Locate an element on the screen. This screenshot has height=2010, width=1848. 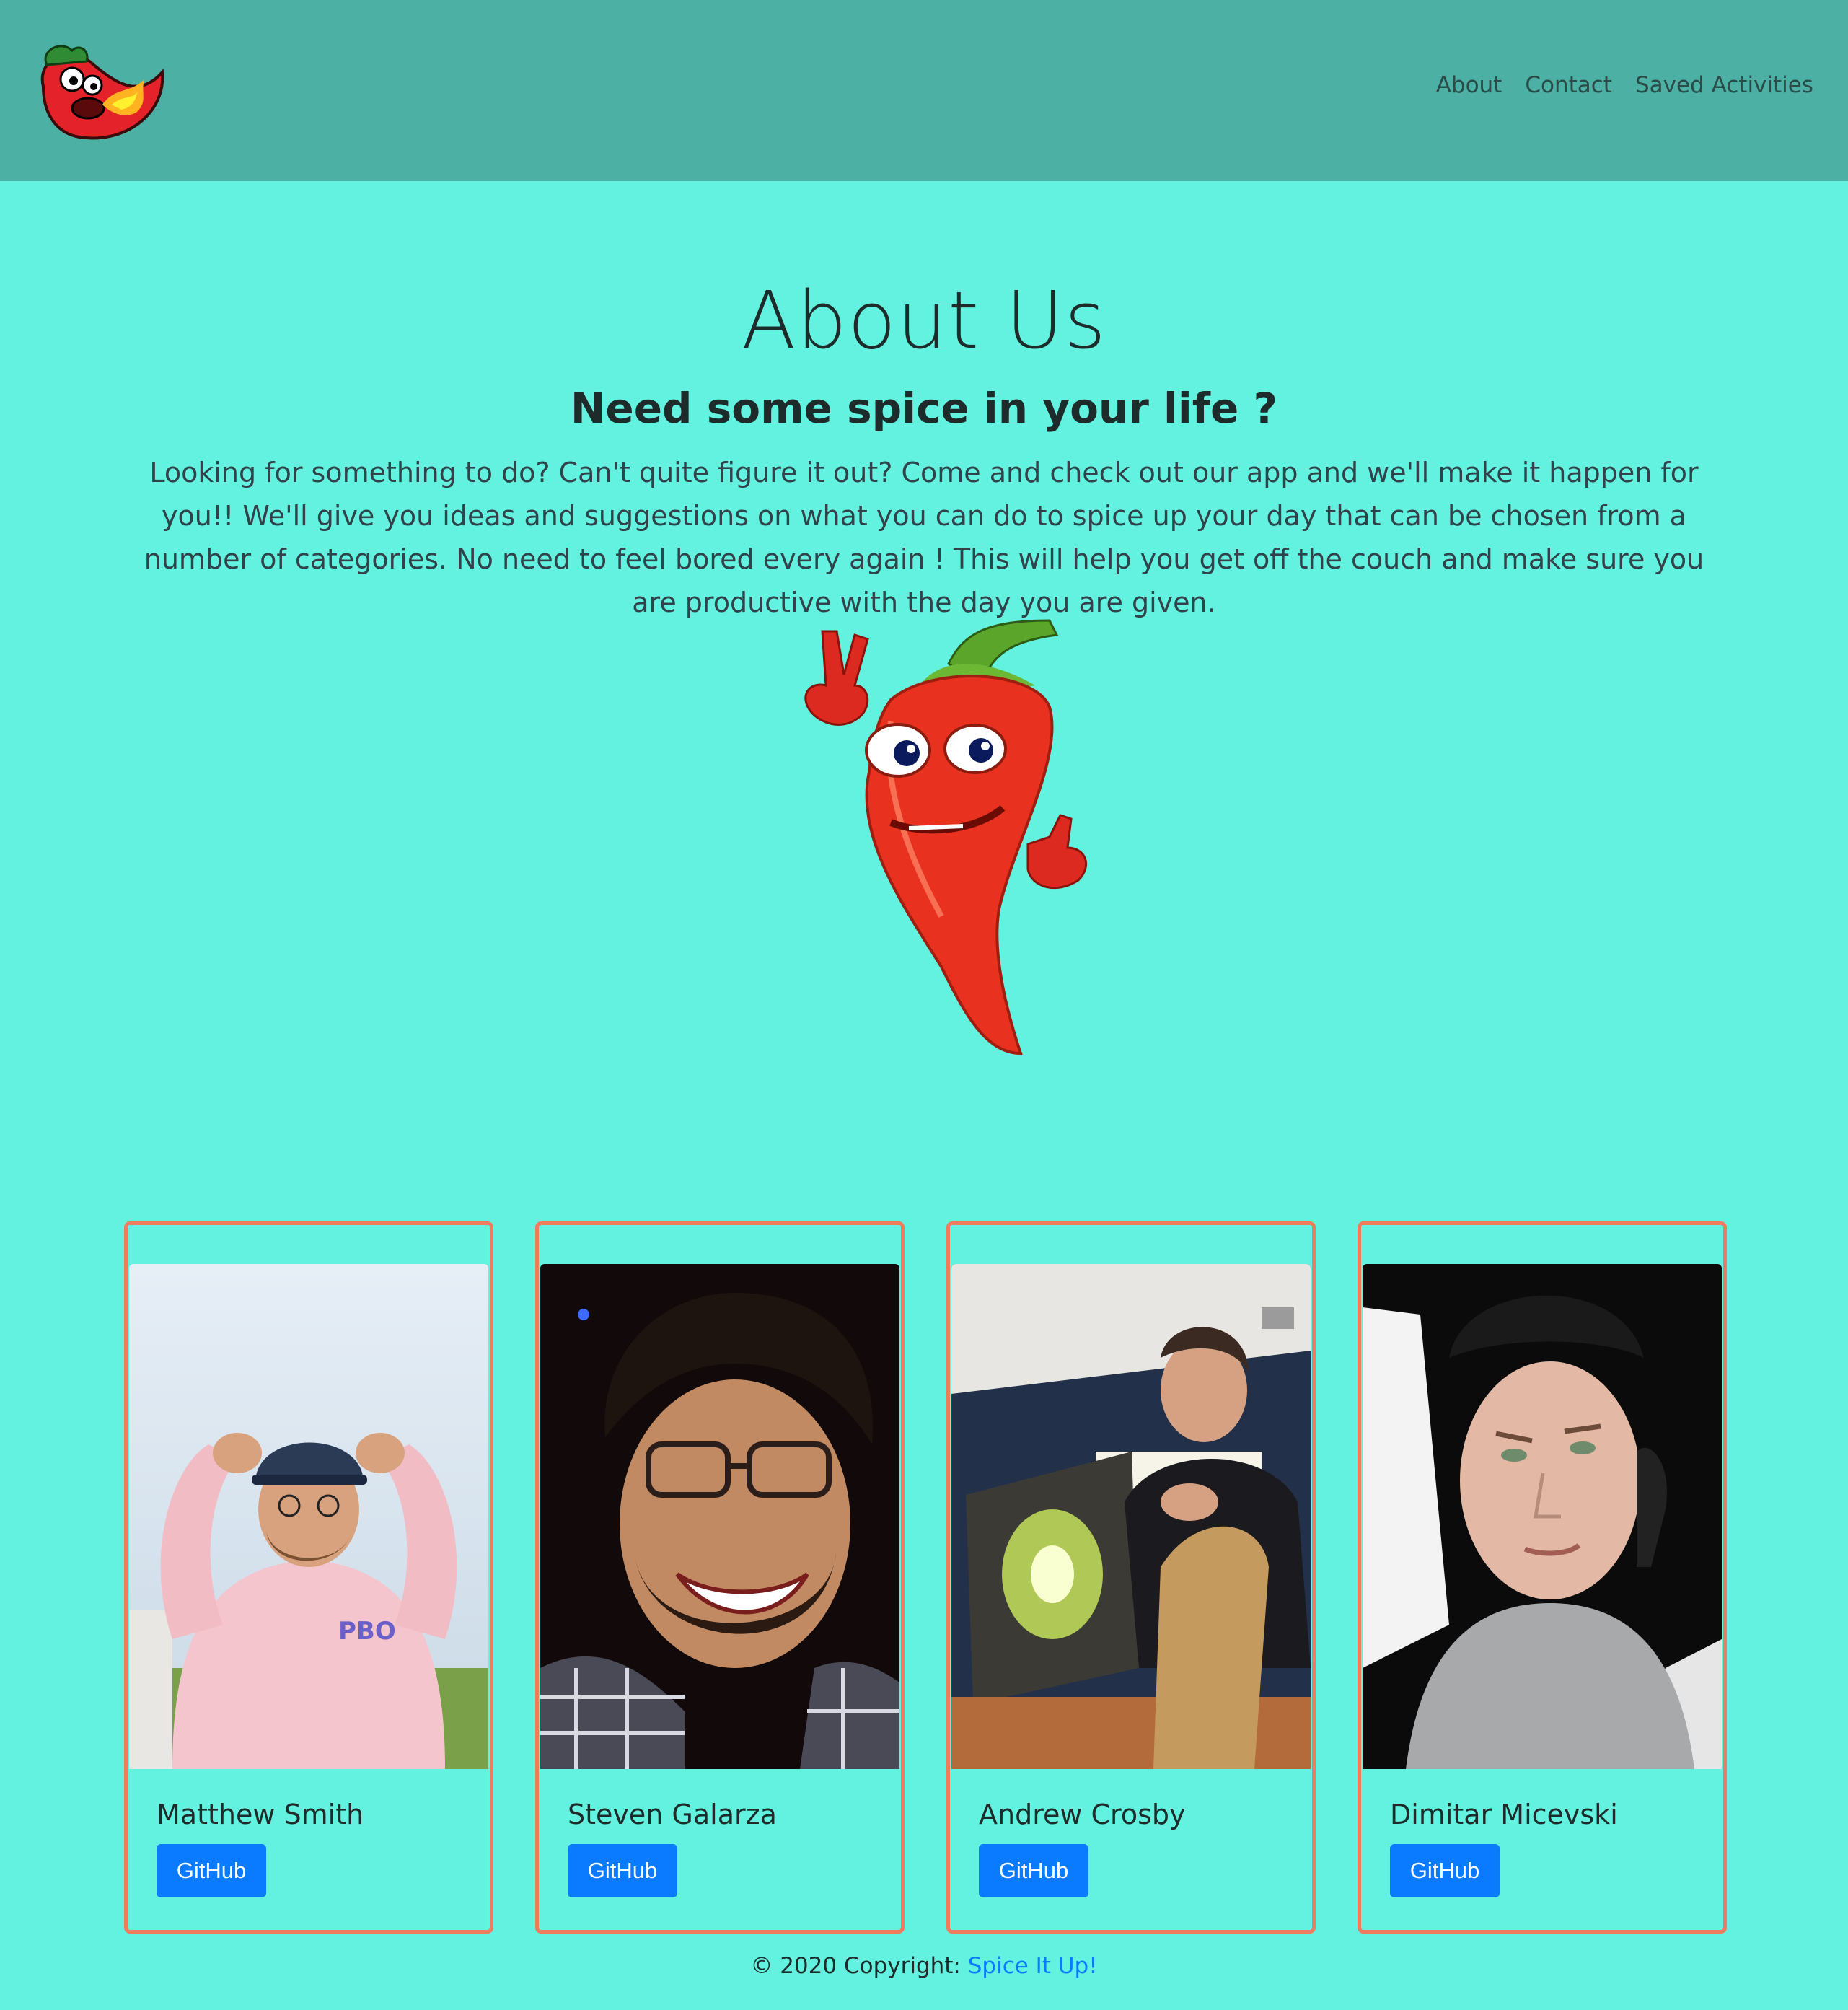
chili-mascot-image is located at coordinates (924, 837).